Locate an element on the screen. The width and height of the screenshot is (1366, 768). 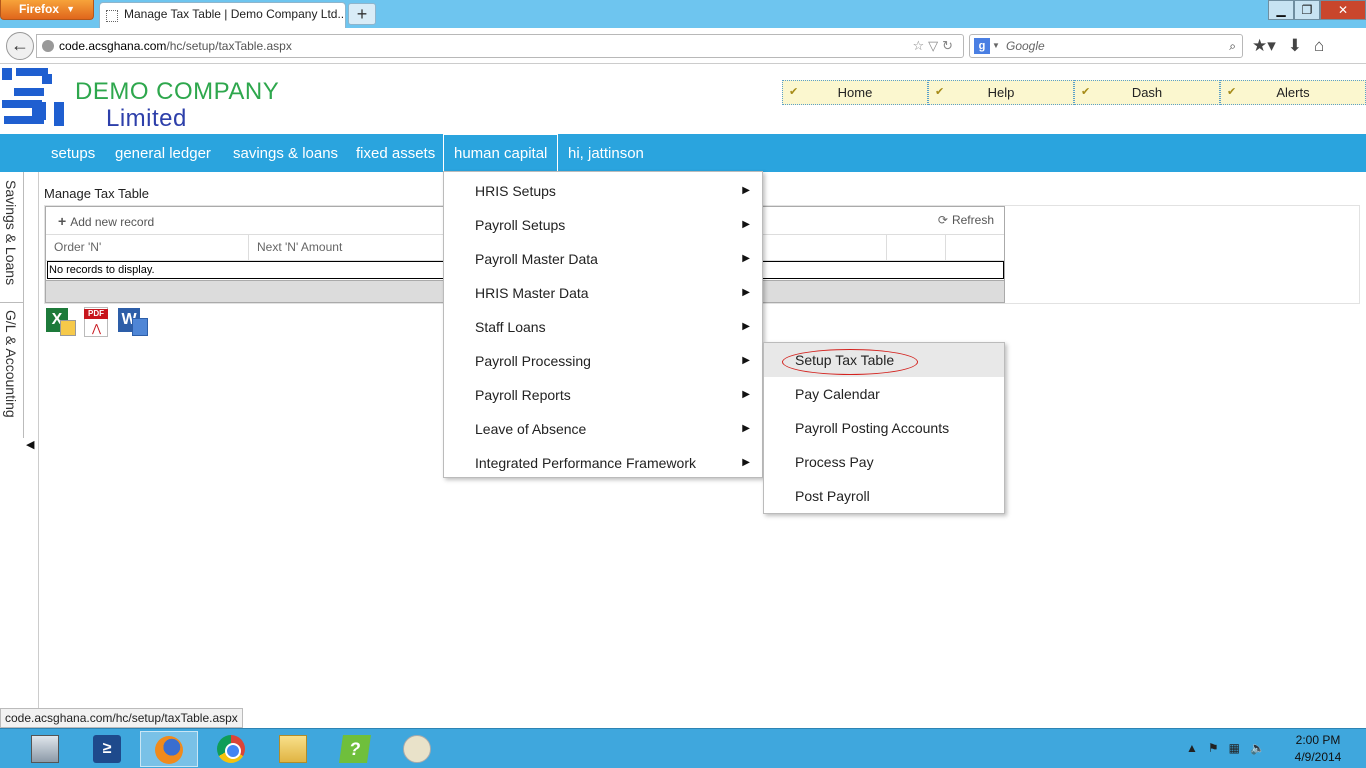
submenu-item-process-pay: Process Pay is located at coordinates (884, 462).